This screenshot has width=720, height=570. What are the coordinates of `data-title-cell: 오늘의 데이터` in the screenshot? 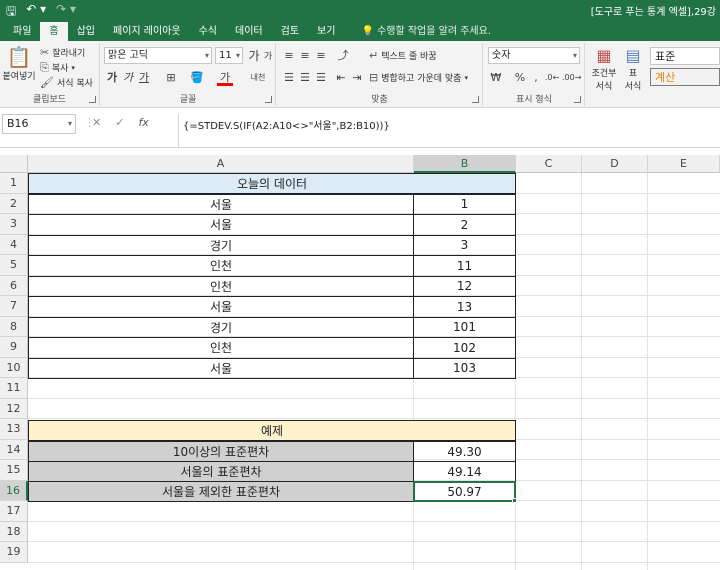 It's located at (272, 183).